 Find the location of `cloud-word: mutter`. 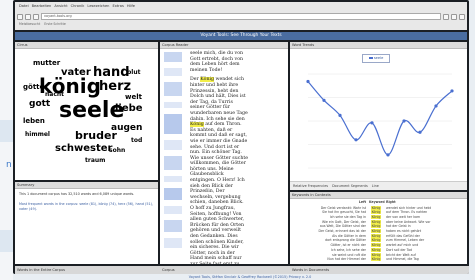

cloud-word: mutter is located at coordinates (46, 63).